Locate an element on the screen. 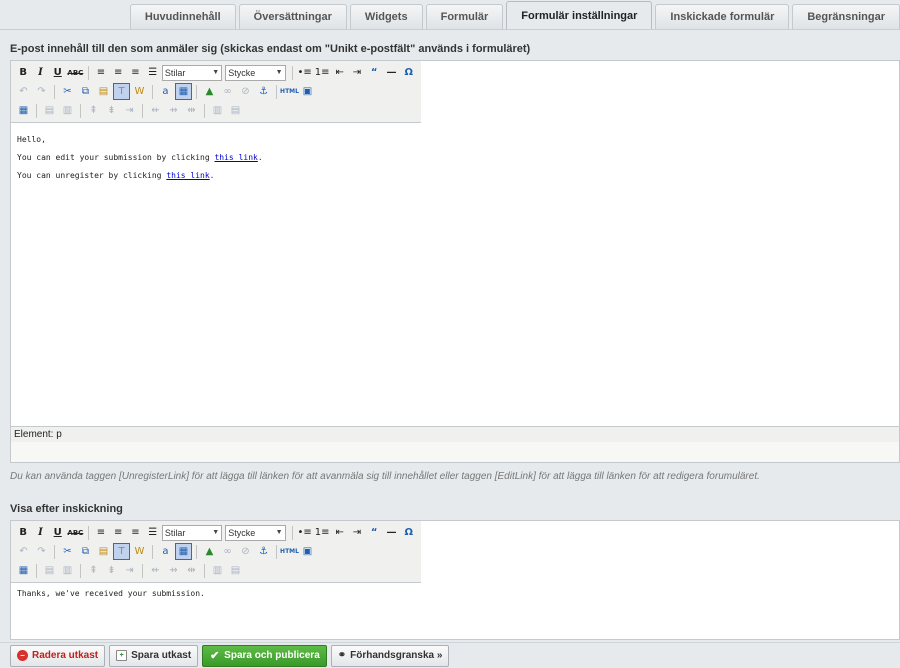  edit-link: this link is located at coordinates (235, 157).